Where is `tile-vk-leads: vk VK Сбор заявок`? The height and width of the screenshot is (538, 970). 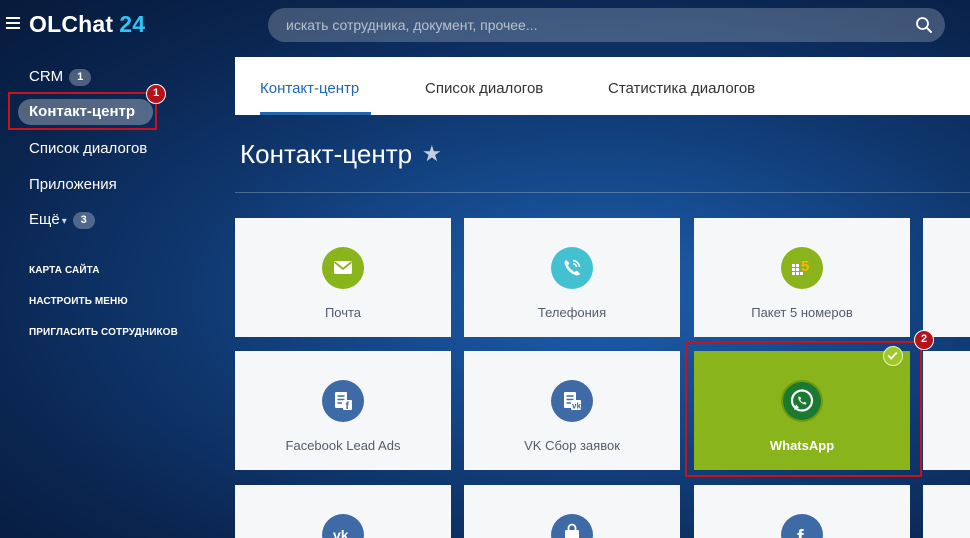
tile-vk-leads: vk VK Сбор заявок is located at coordinates (572, 410).